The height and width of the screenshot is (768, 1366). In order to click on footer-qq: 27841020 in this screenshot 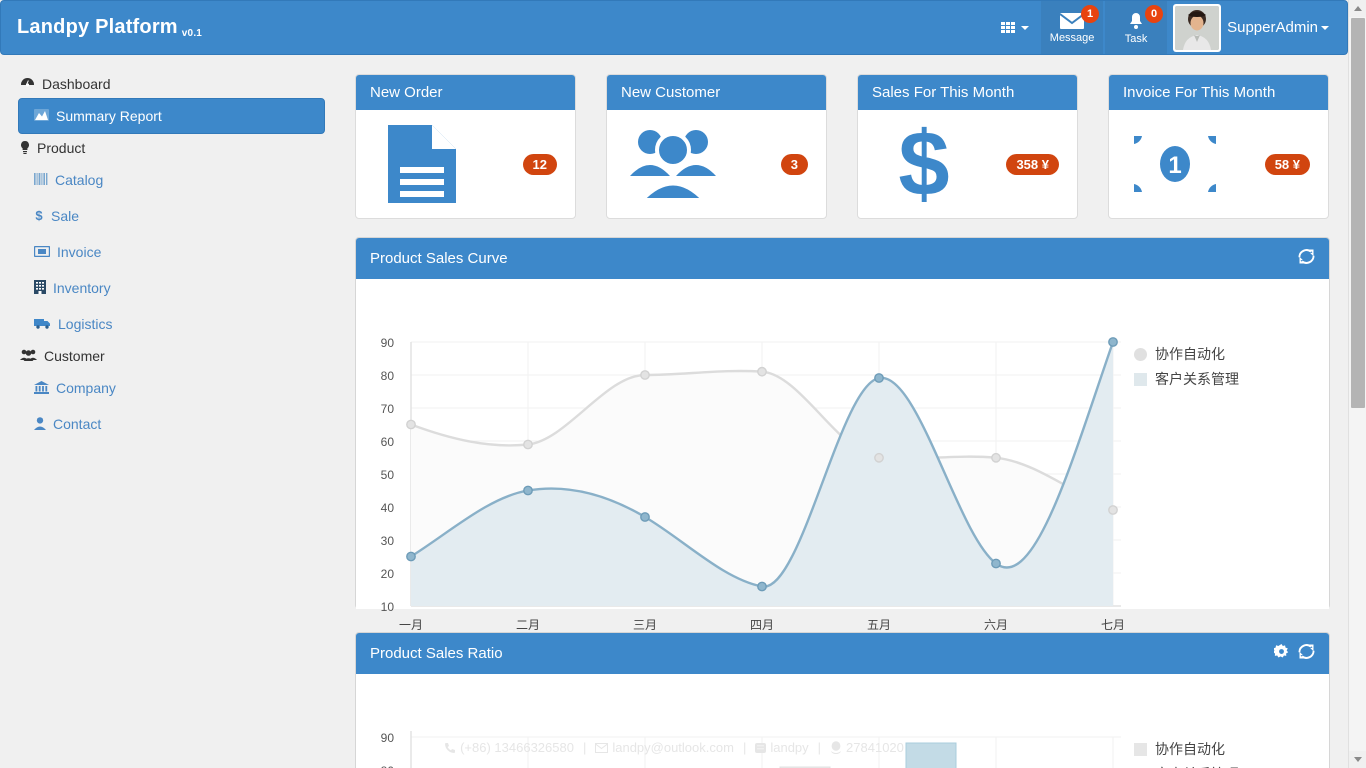, I will do `click(867, 747)`.